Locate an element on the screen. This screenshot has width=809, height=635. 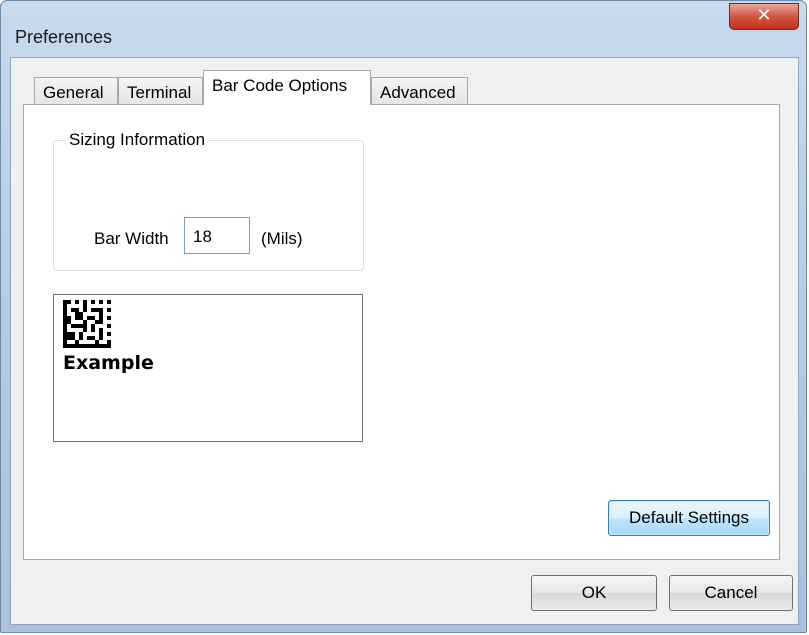
tab-advanced-label: Advanced is located at coordinates (418, 92).